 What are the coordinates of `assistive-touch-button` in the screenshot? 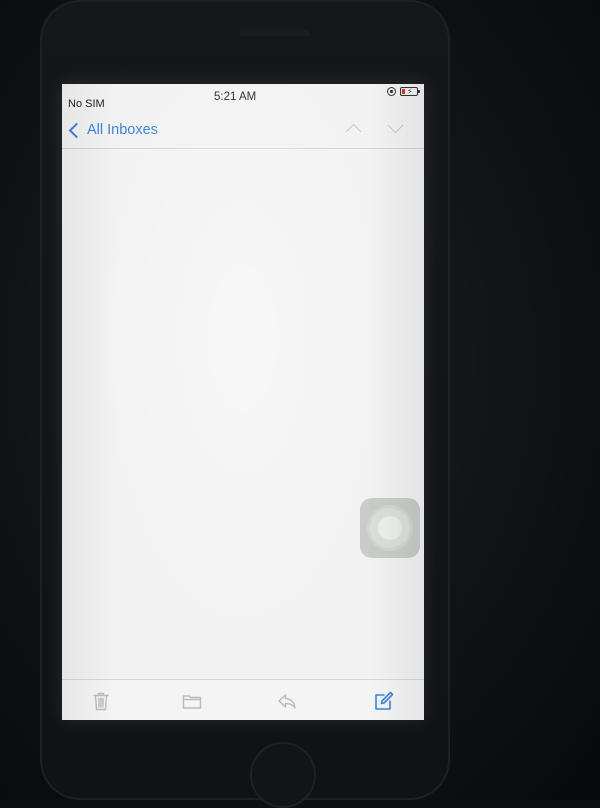 It's located at (390, 528).